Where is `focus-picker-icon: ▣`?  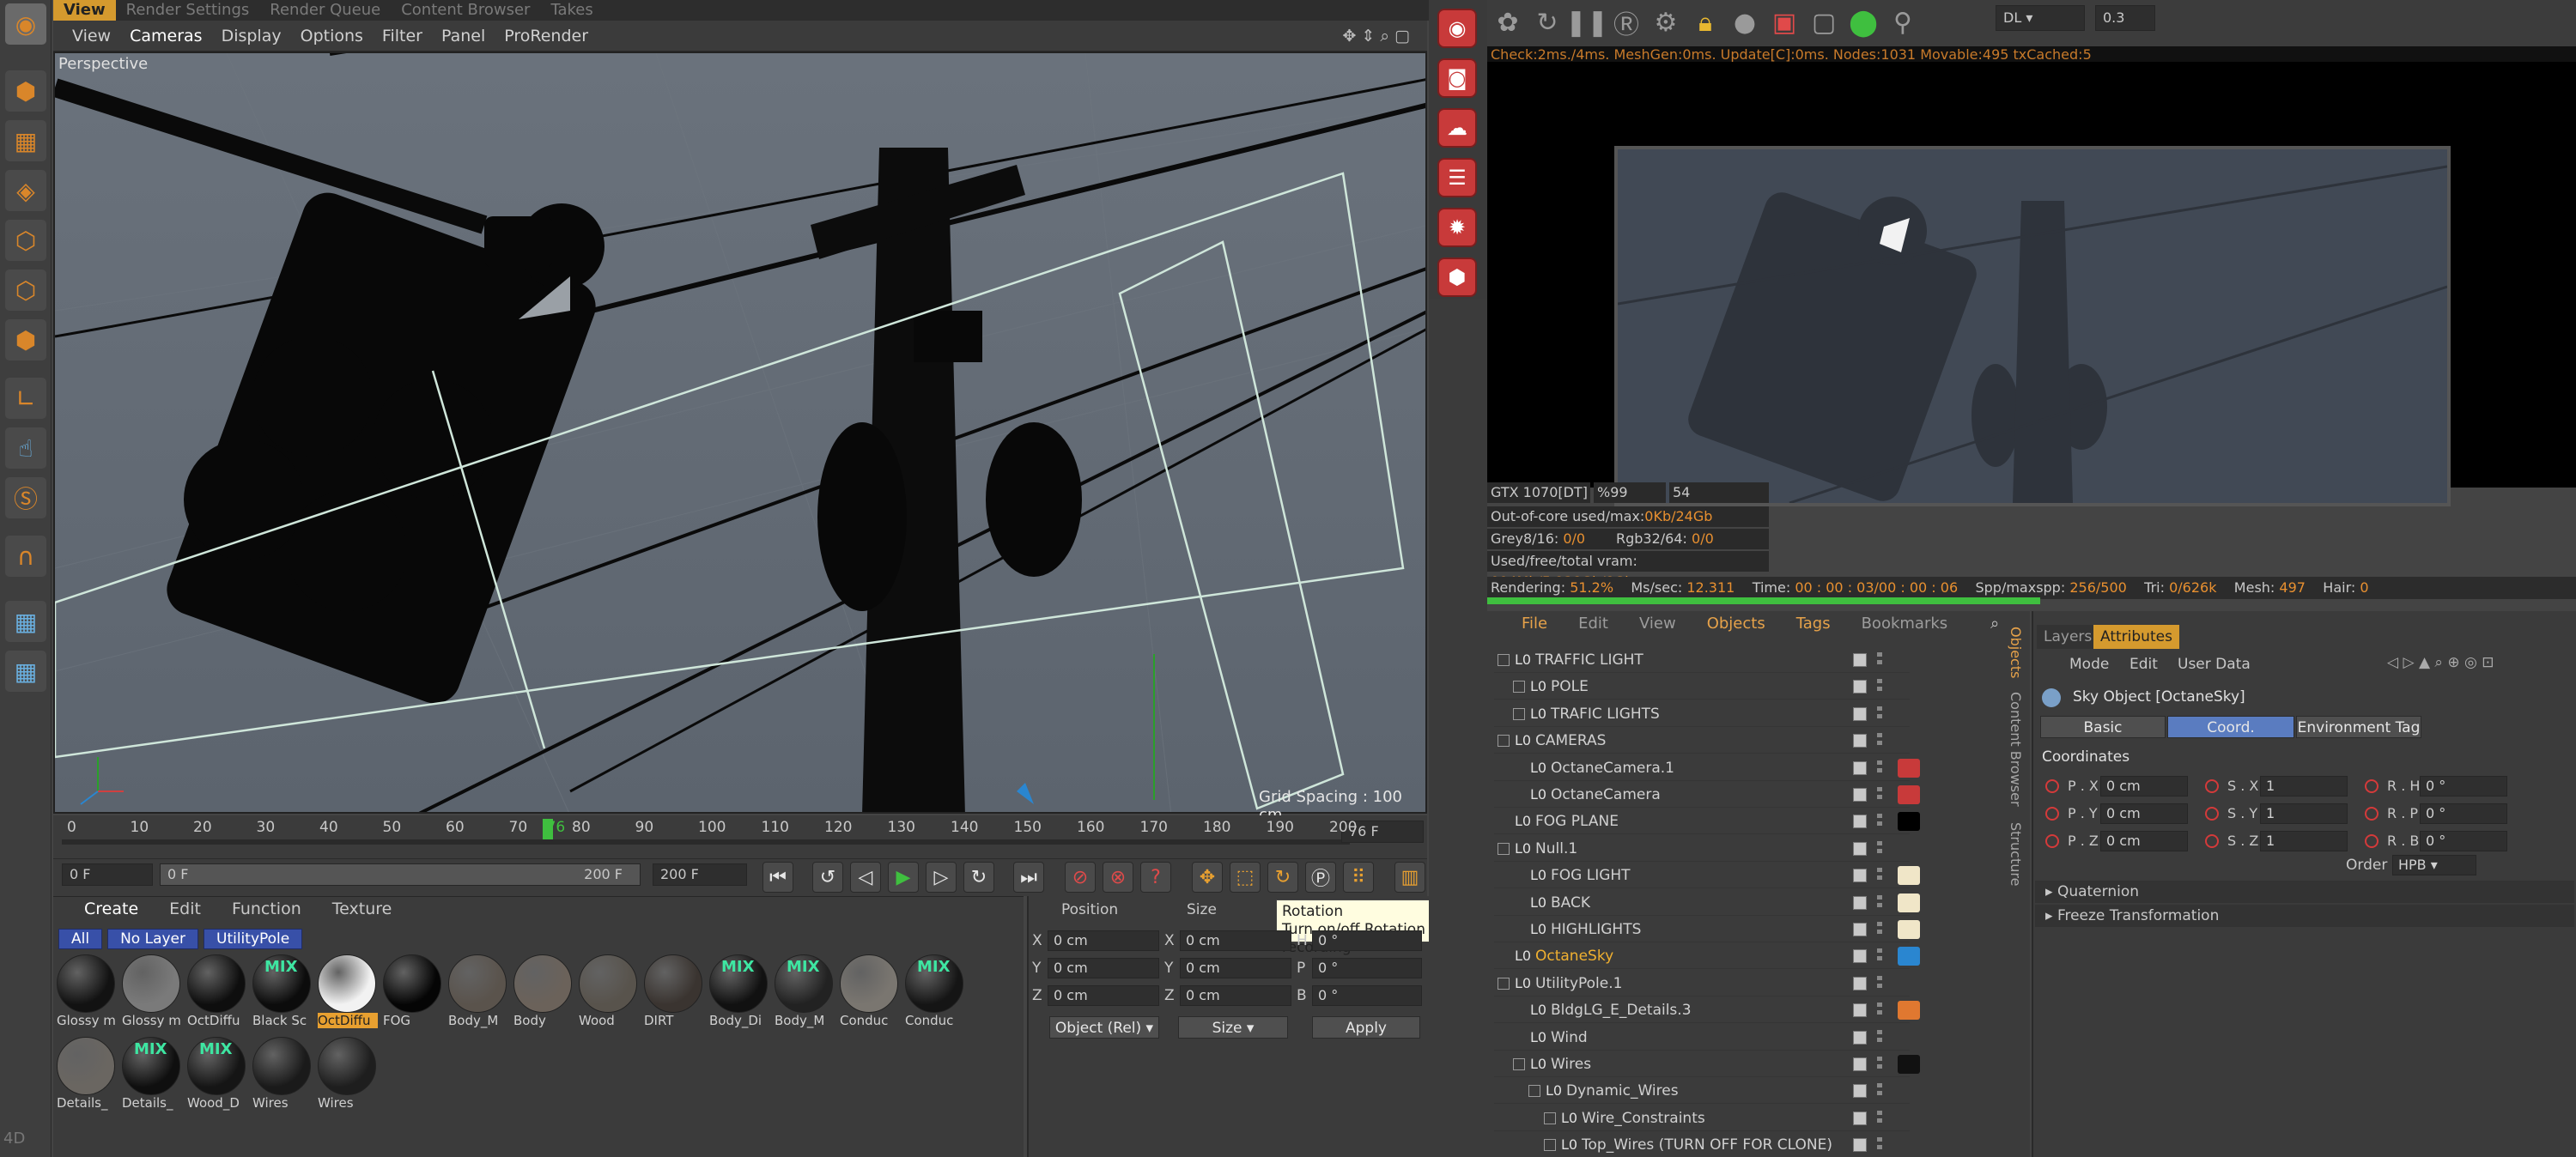 focus-picker-icon: ▣ is located at coordinates (1784, 22).